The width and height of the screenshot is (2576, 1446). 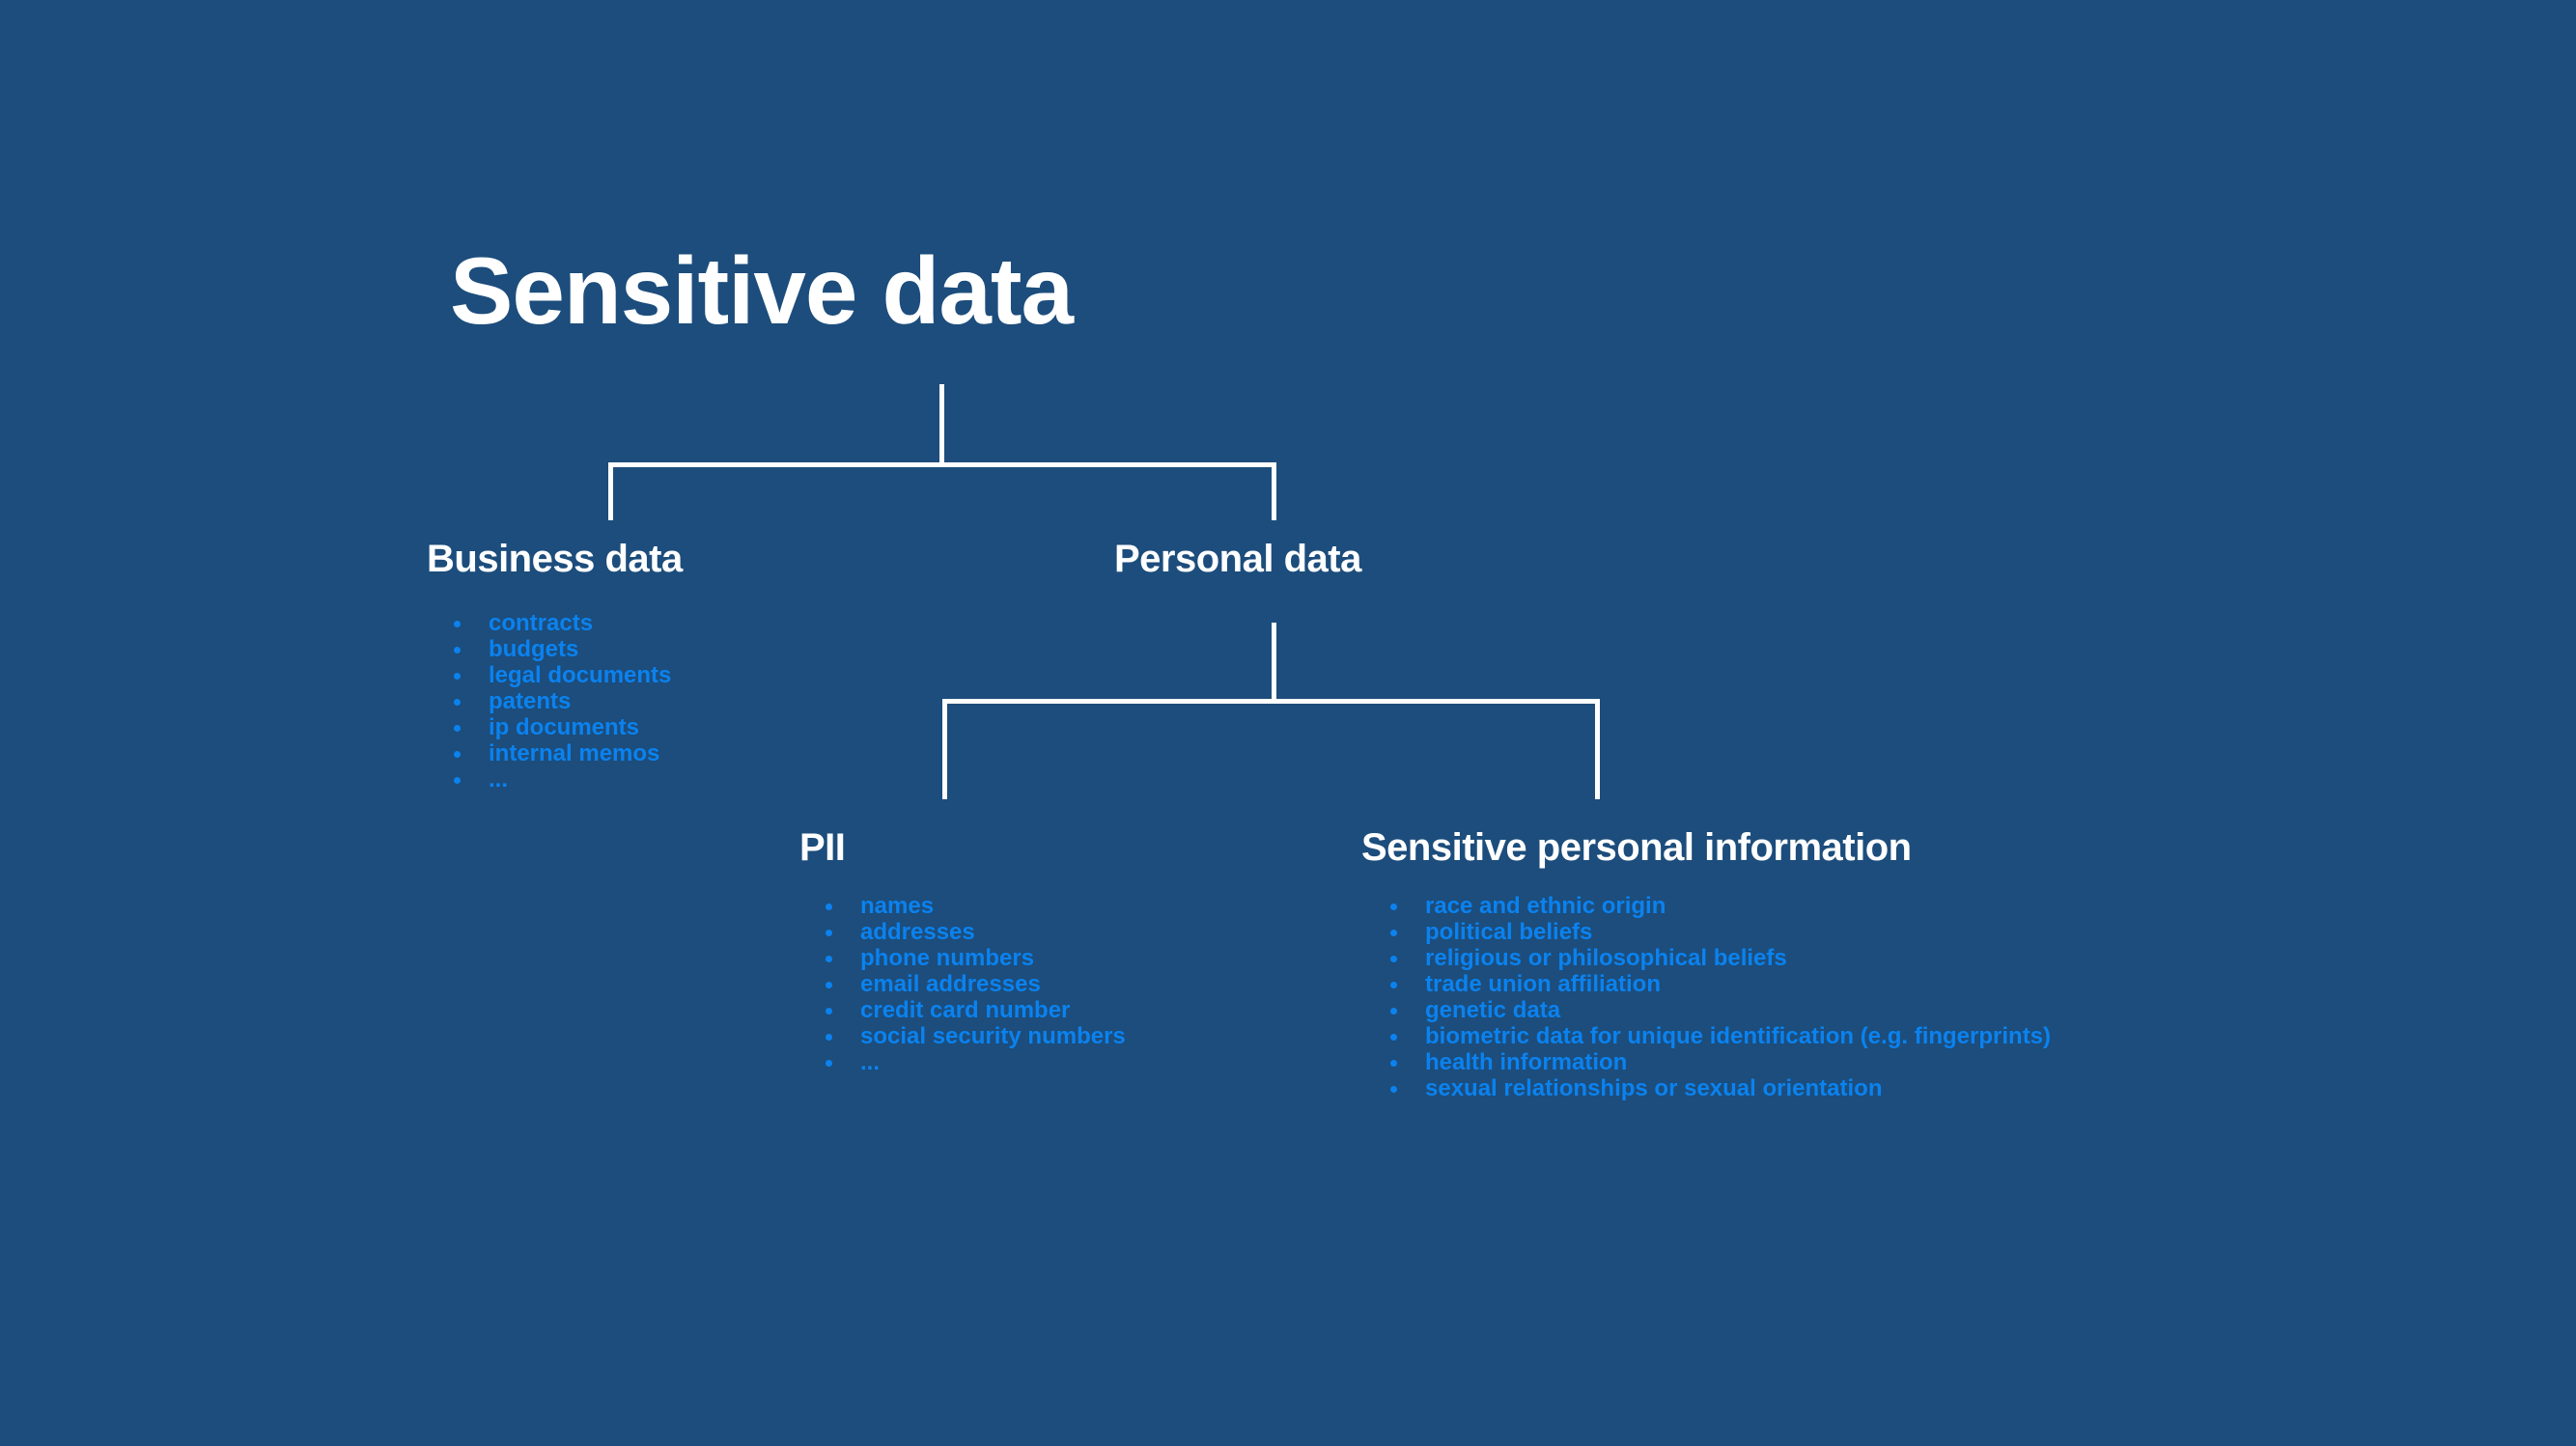 I want to click on connector-level1-bar, so click(x=942, y=465).